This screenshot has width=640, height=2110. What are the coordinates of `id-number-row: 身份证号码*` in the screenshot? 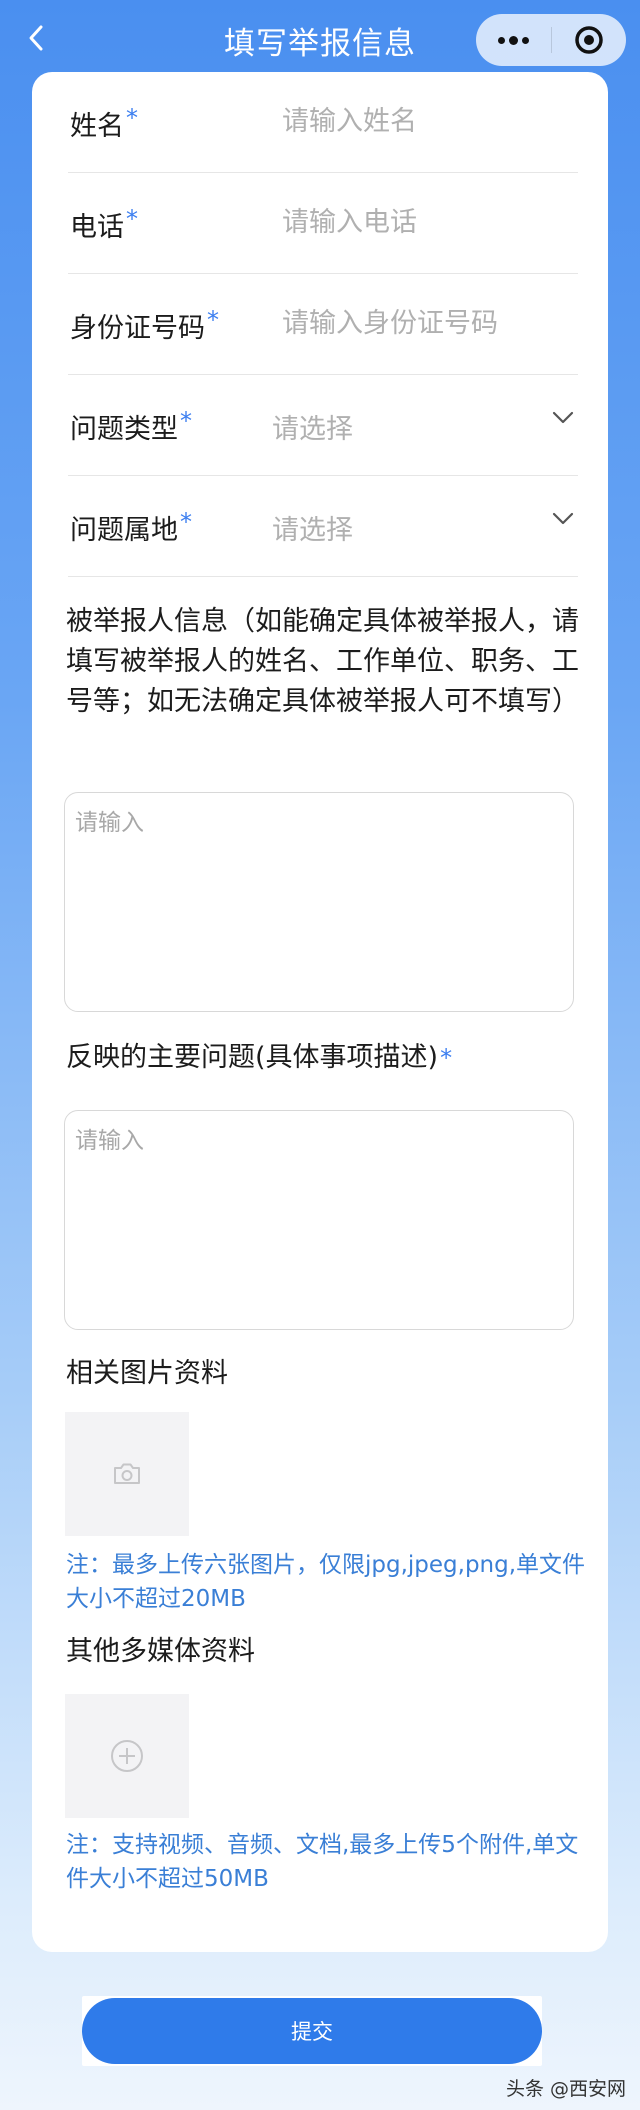 It's located at (335, 324).